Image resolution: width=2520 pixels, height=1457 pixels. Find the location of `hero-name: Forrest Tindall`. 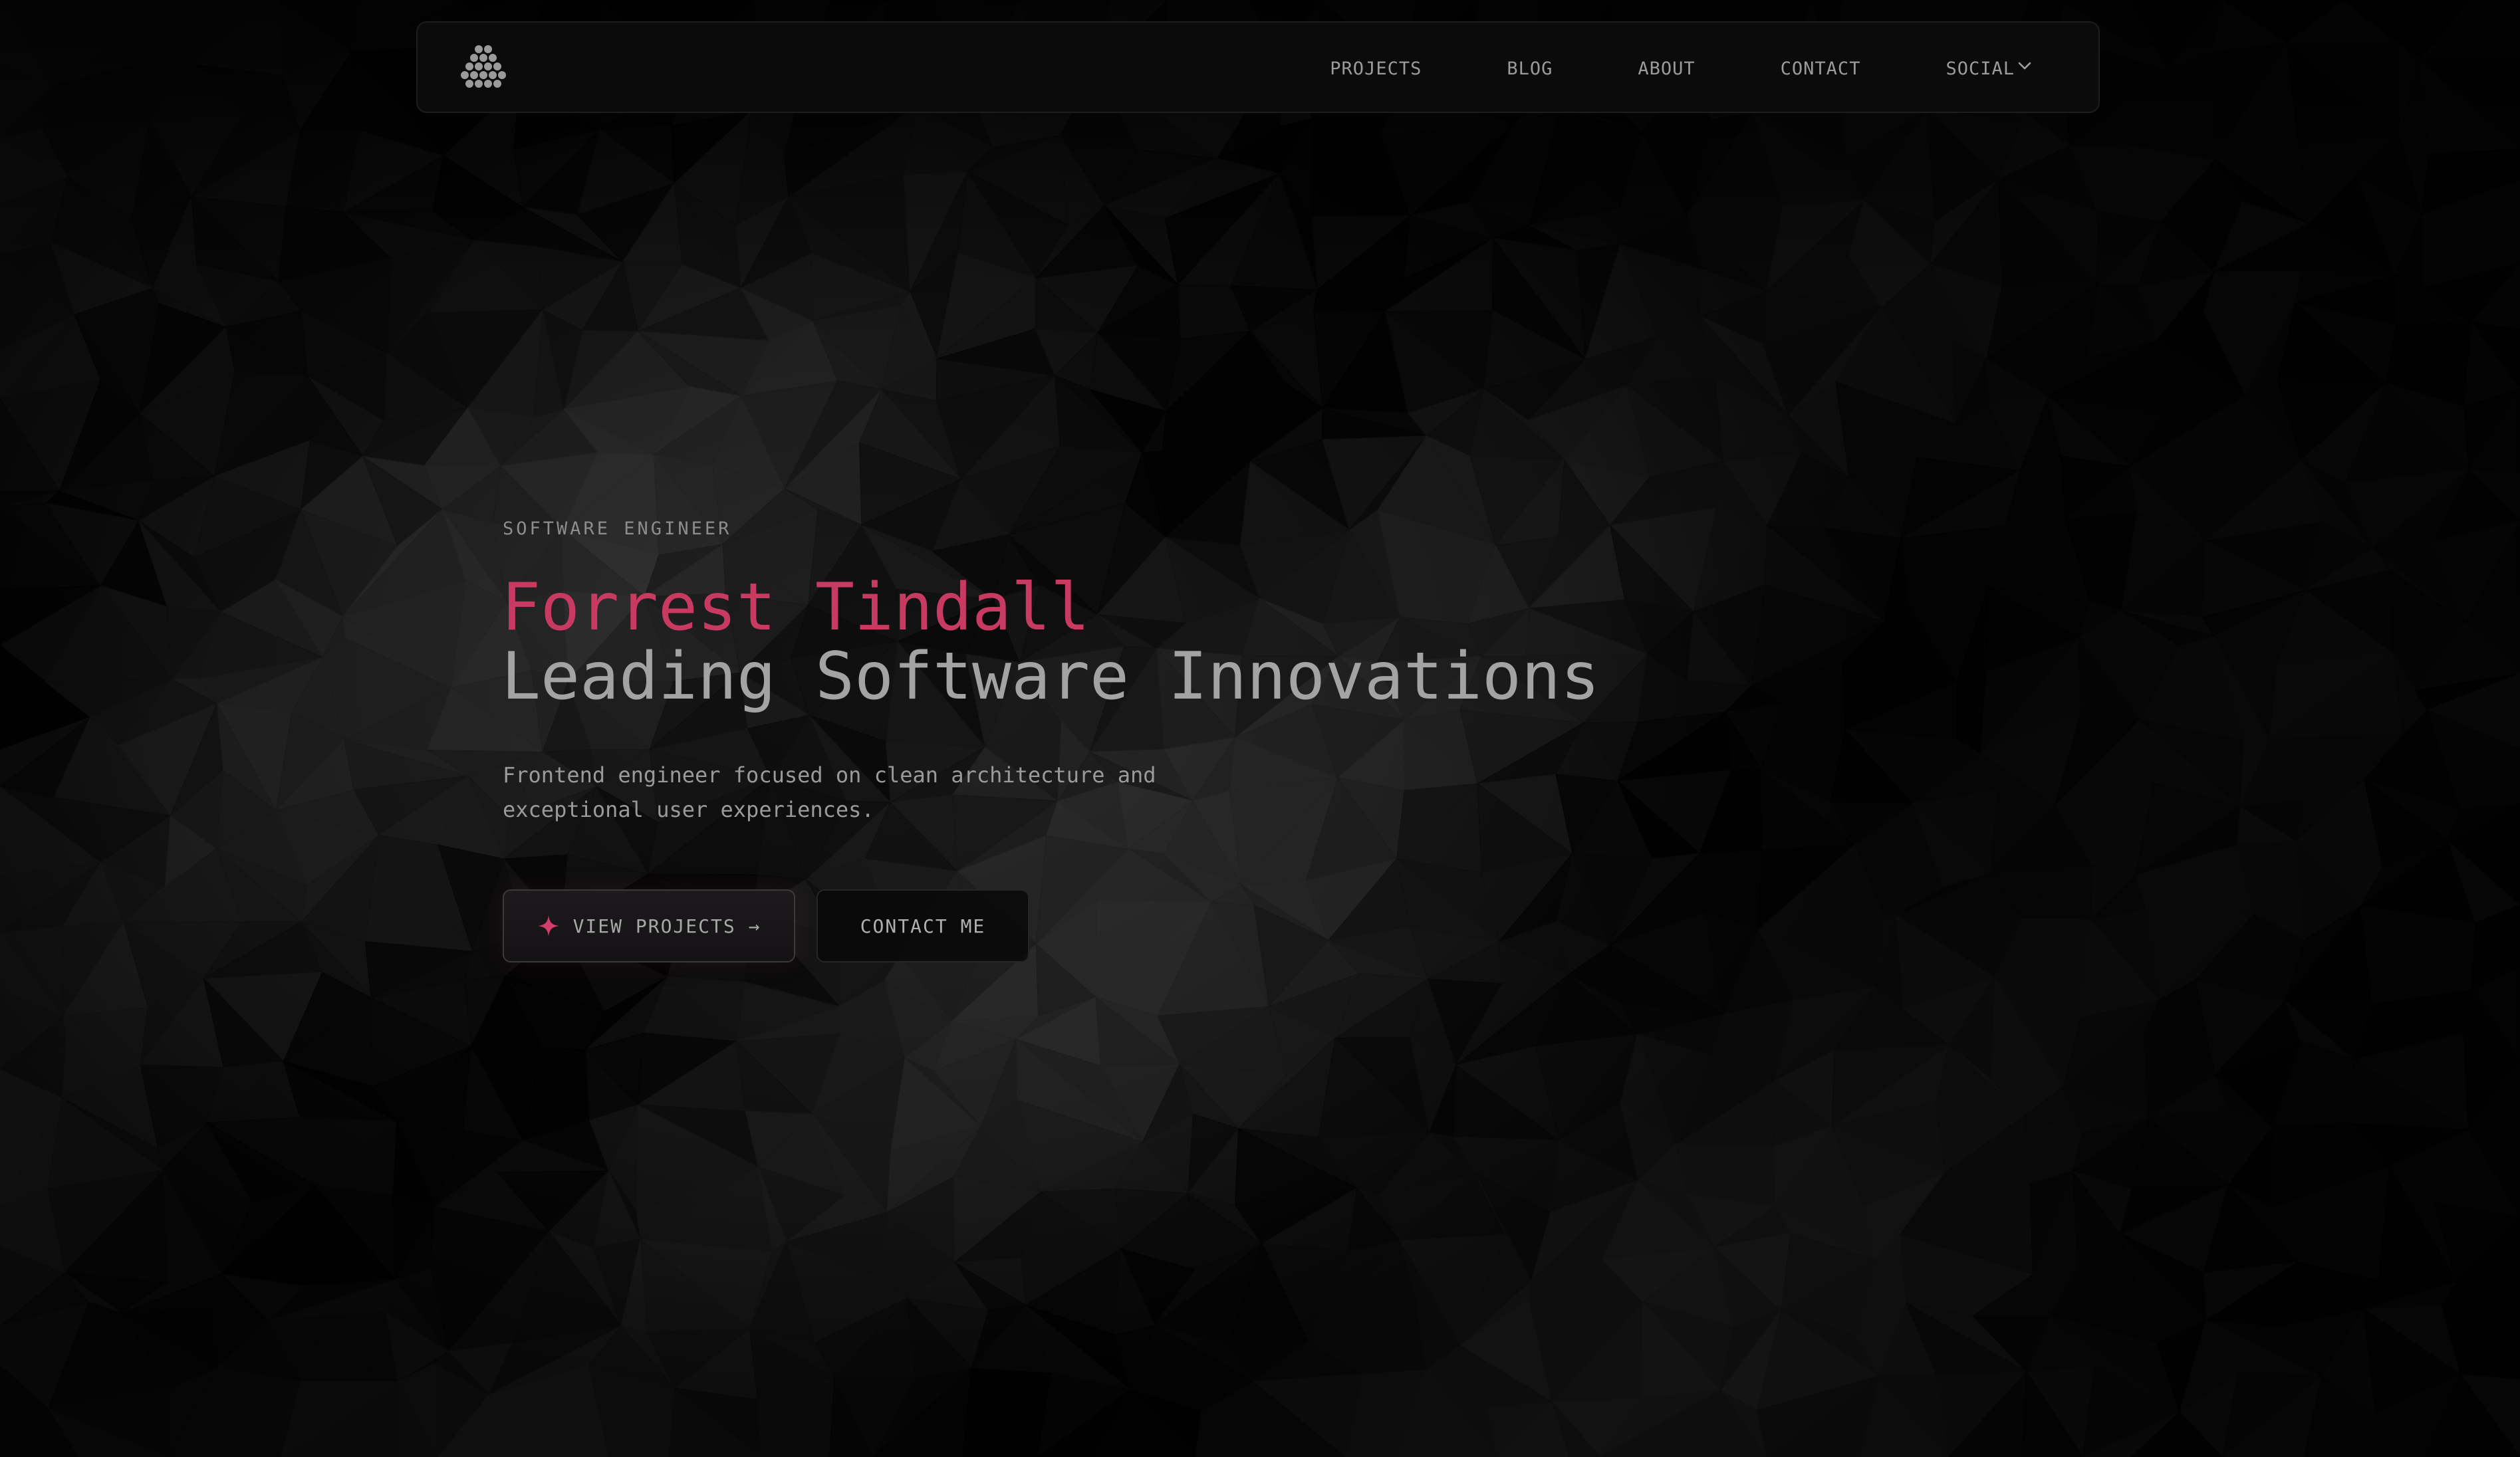

hero-name: Forrest Tindall is located at coordinates (795, 607).